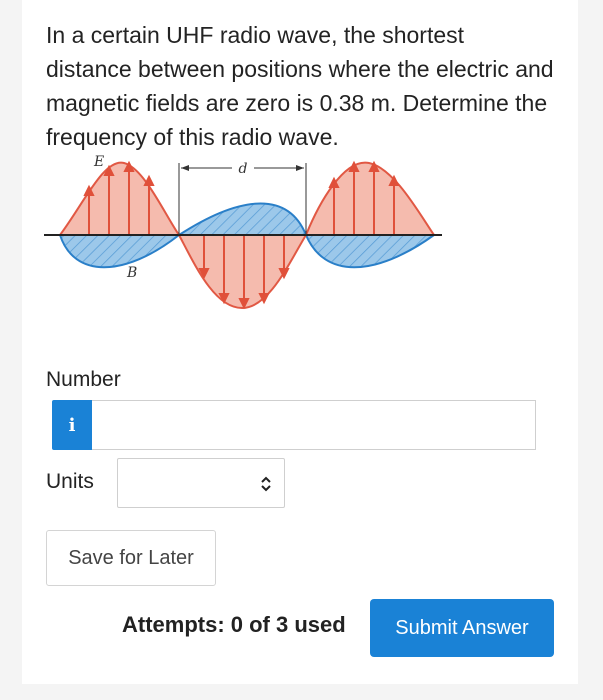  What do you see at coordinates (243, 169) in the screenshot?
I see `d-label: d` at bounding box center [243, 169].